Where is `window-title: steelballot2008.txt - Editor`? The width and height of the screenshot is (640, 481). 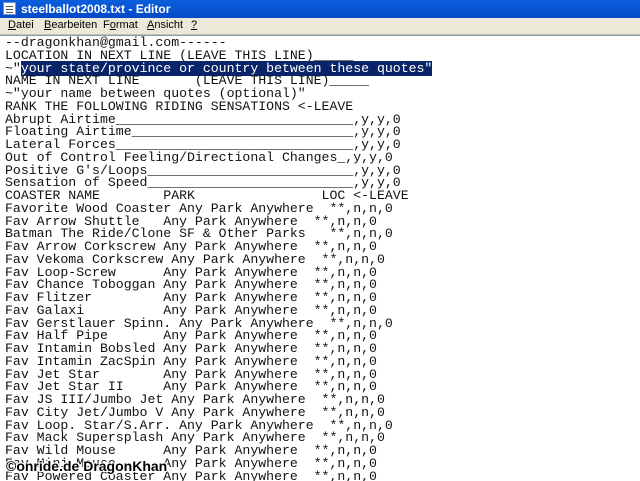 window-title: steelballot2008.txt - Editor is located at coordinates (95, 9).